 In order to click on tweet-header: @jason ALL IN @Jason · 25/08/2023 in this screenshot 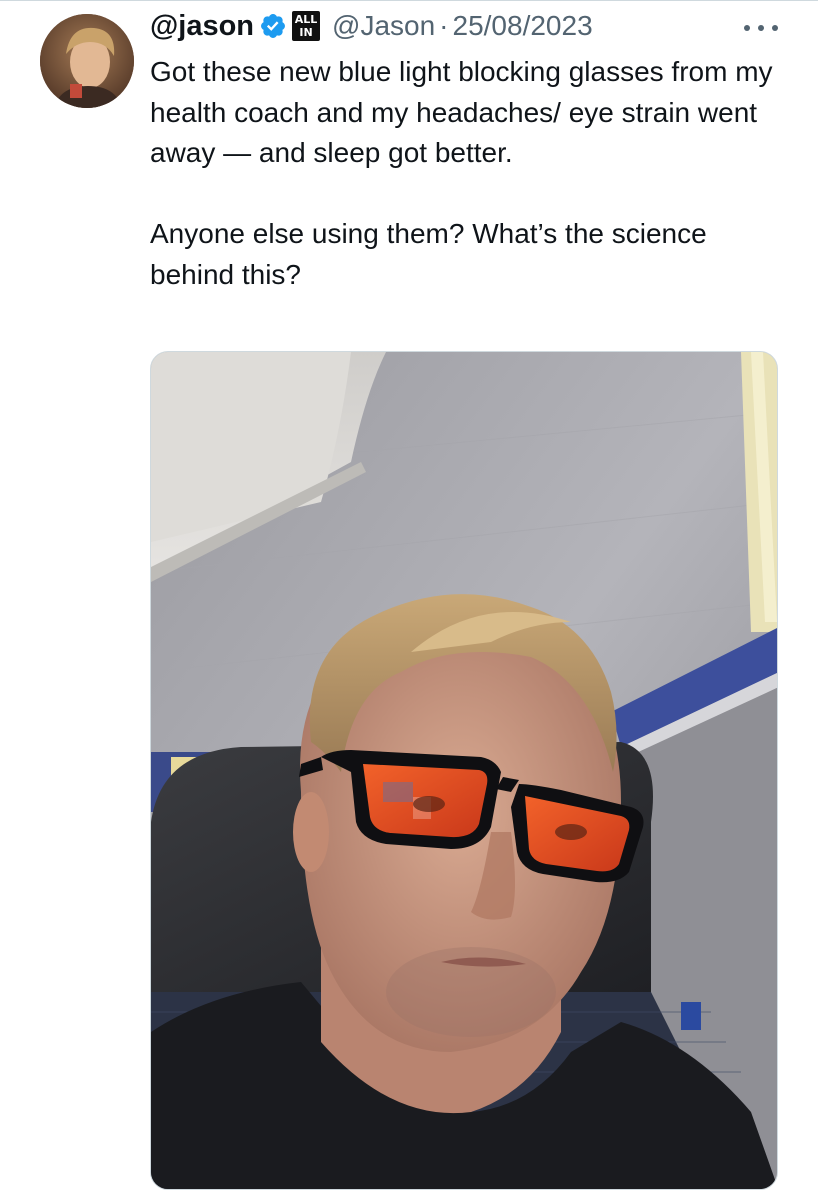, I will do `click(371, 26)`.